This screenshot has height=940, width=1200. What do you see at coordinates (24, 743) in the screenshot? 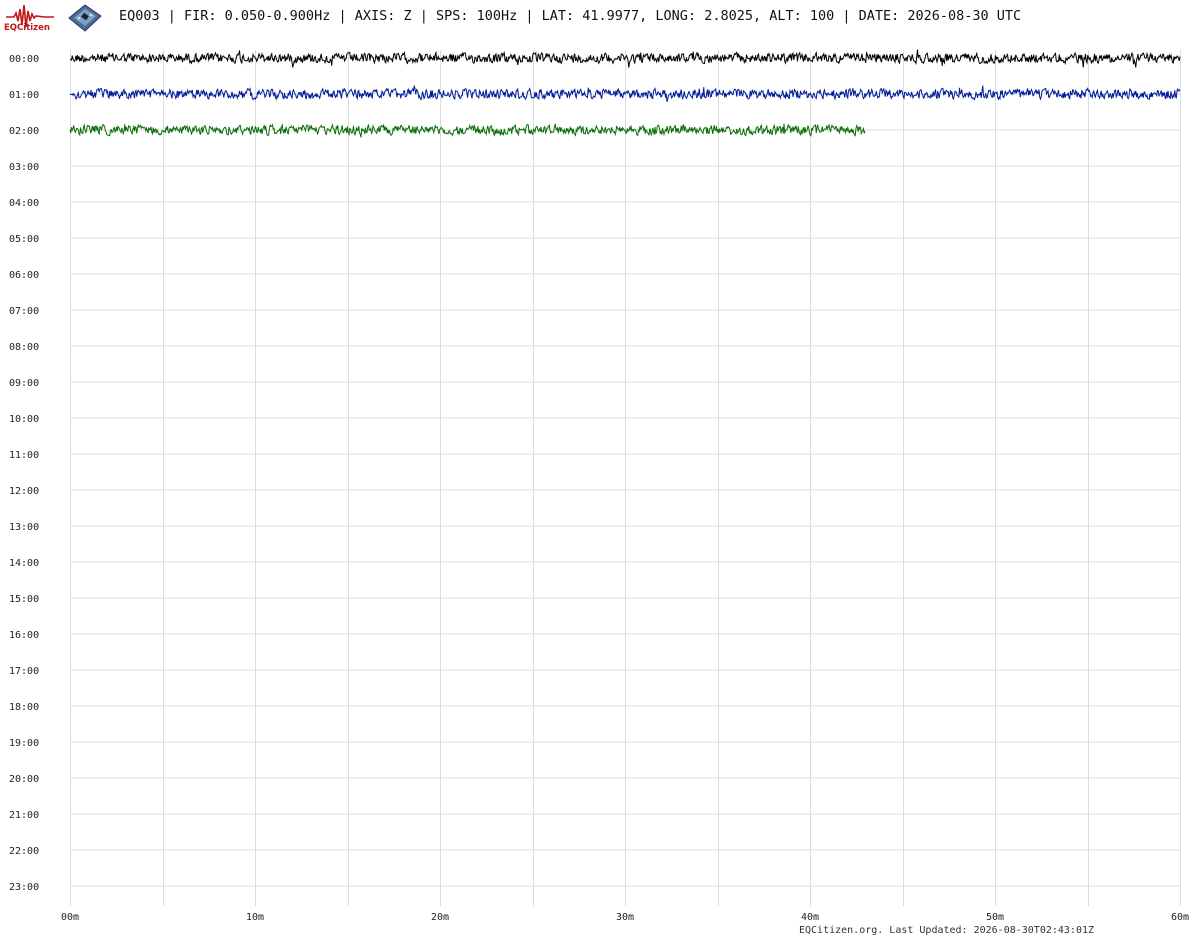
I see `y-tick-label: 19:00` at bounding box center [24, 743].